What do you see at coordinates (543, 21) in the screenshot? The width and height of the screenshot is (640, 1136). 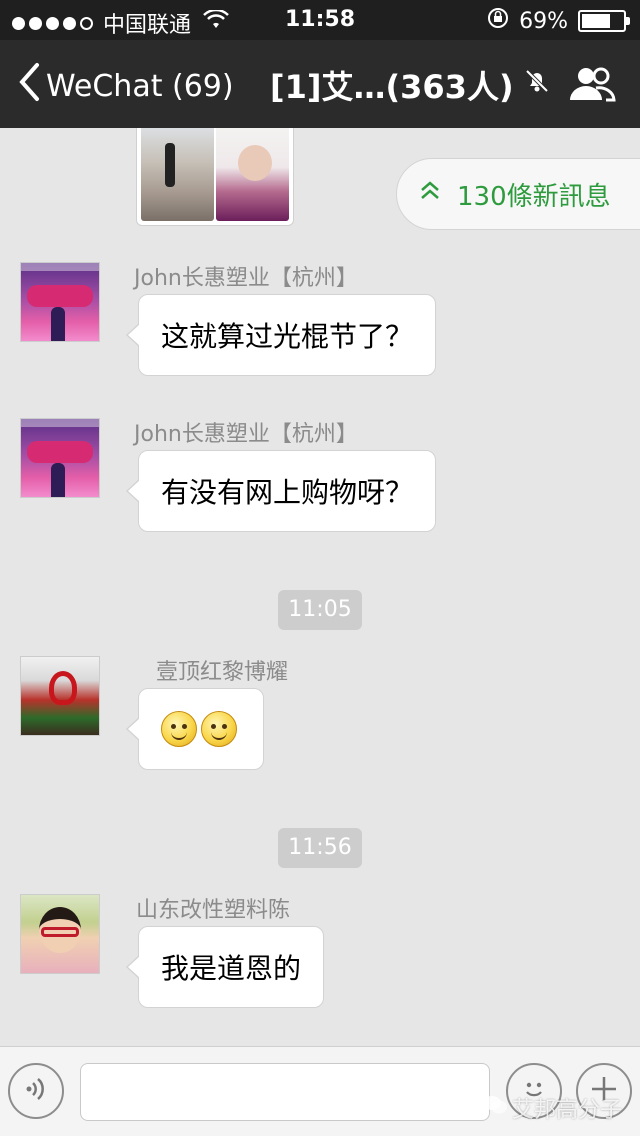 I see `battery-percent: 69%` at bounding box center [543, 21].